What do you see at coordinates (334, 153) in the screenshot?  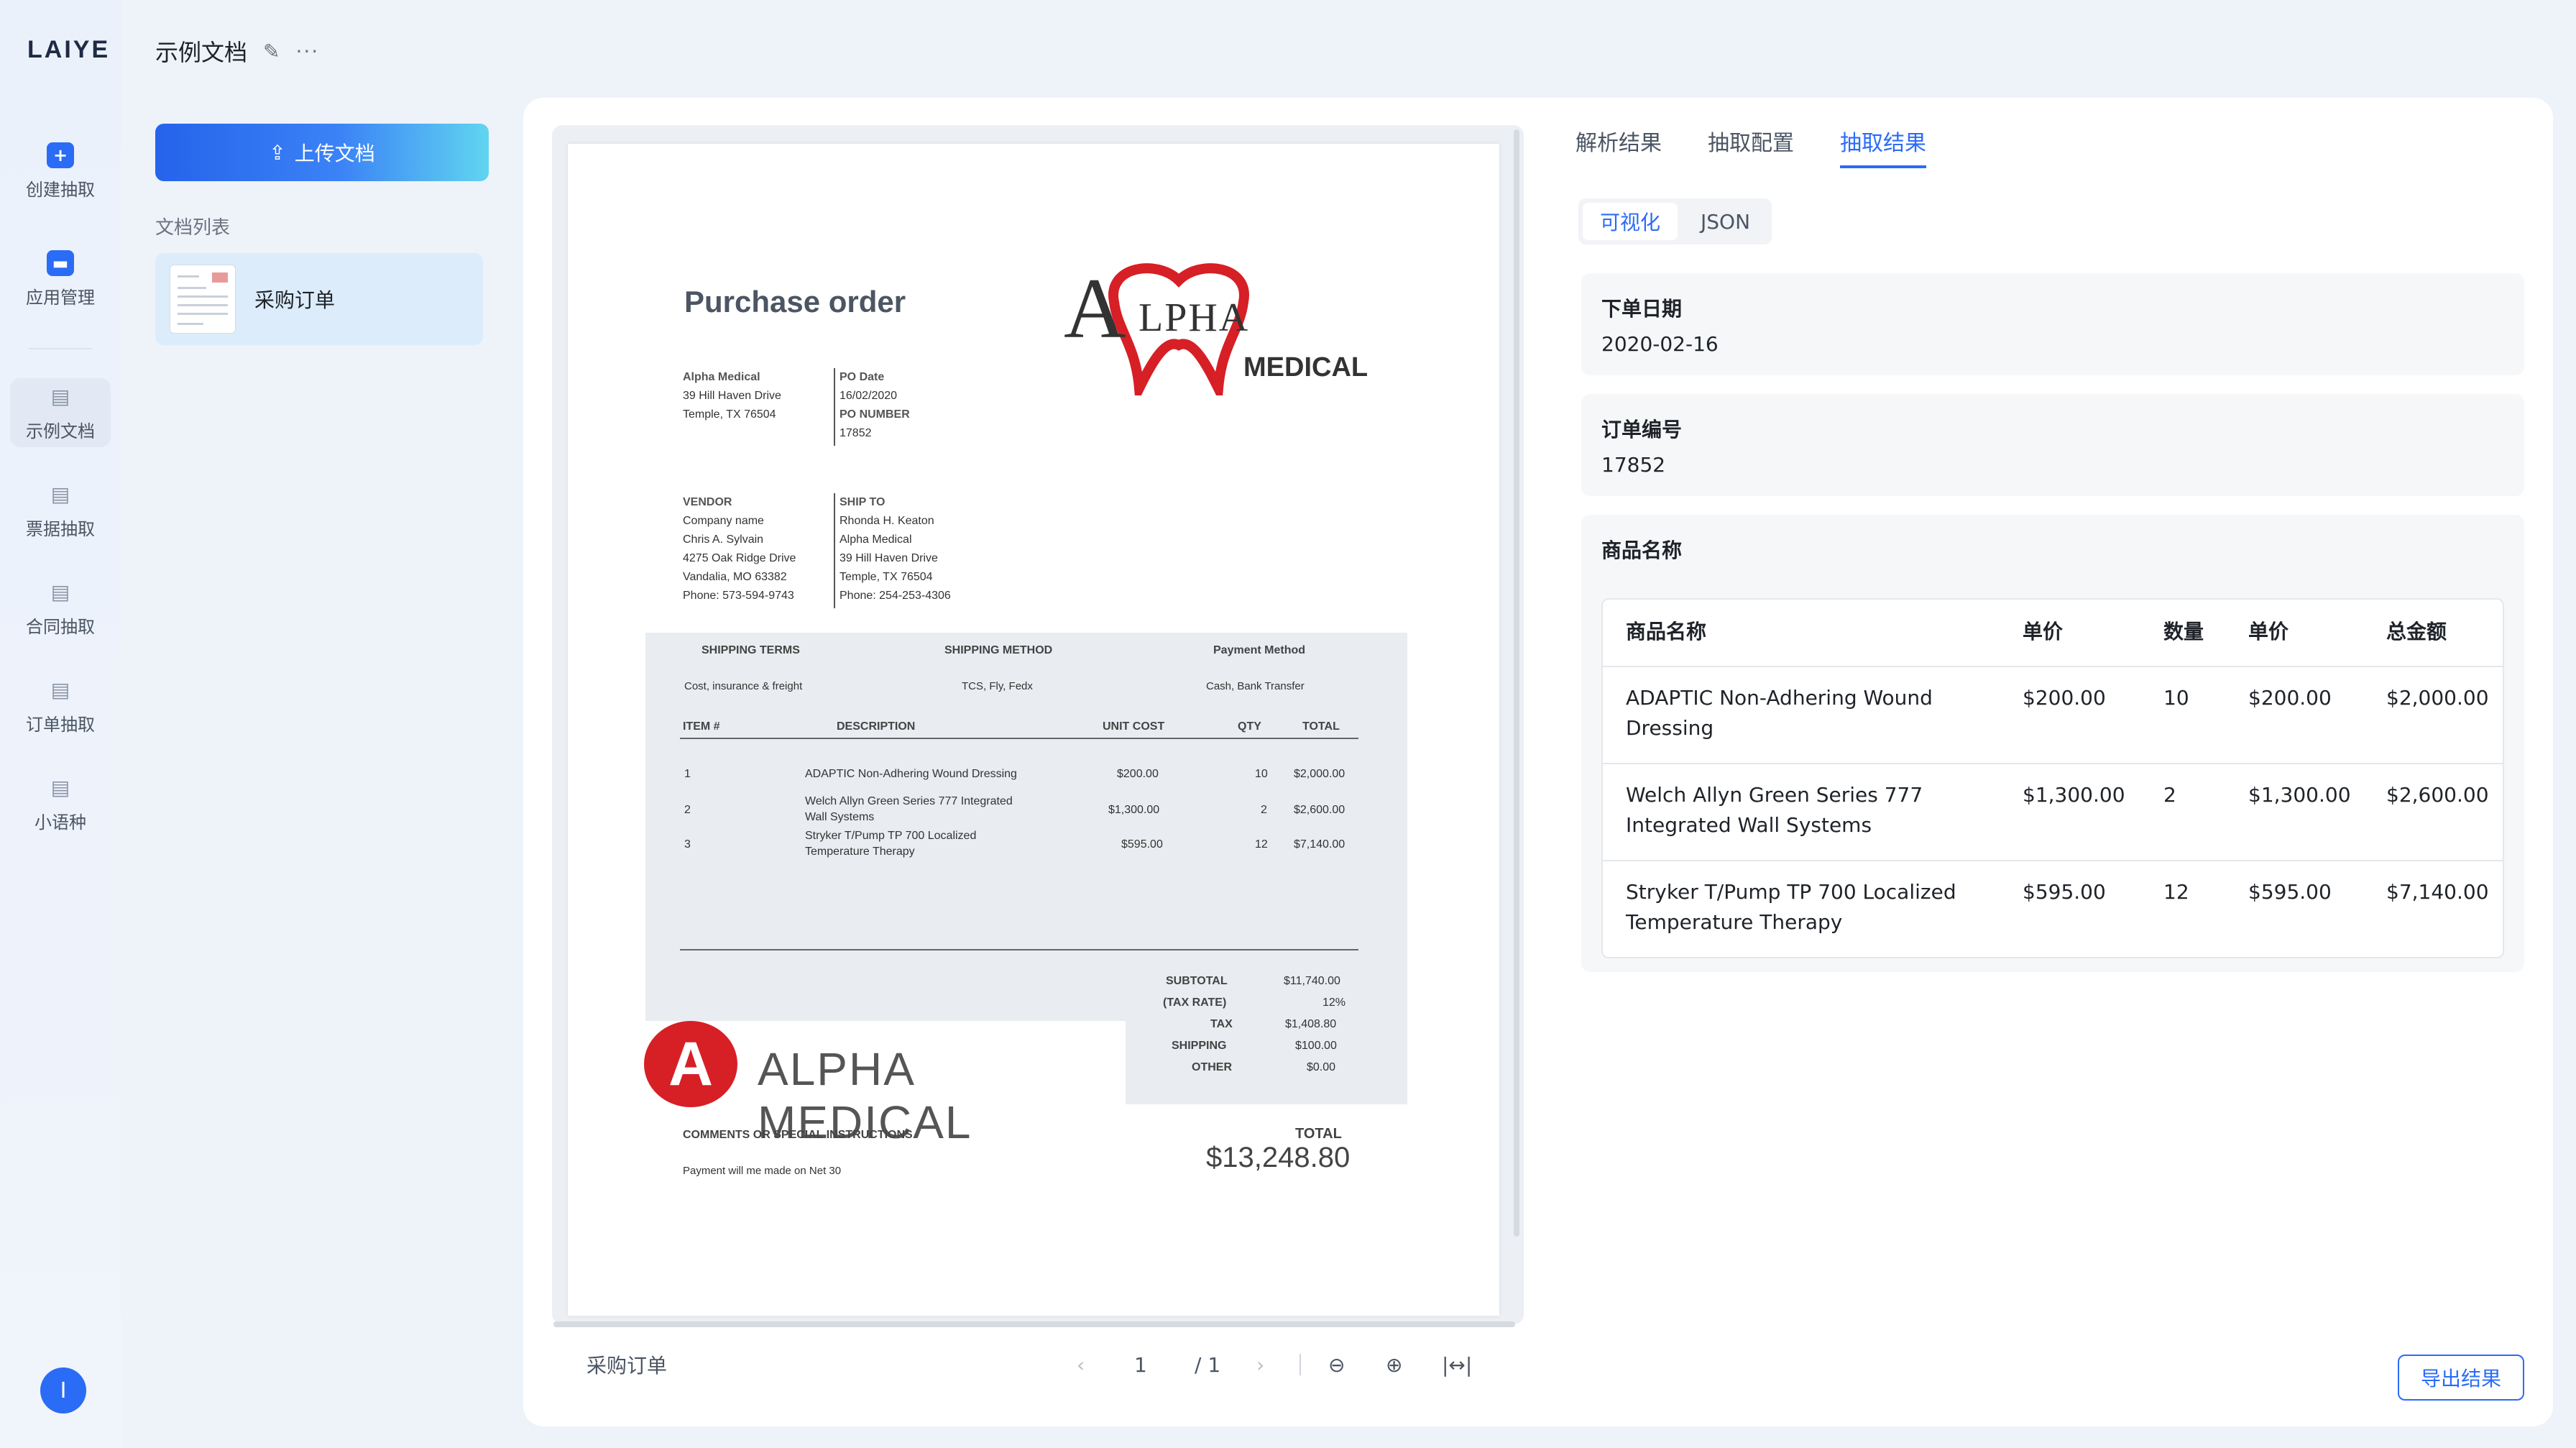 I see `upload-label: 上传文档` at bounding box center [334, 153].